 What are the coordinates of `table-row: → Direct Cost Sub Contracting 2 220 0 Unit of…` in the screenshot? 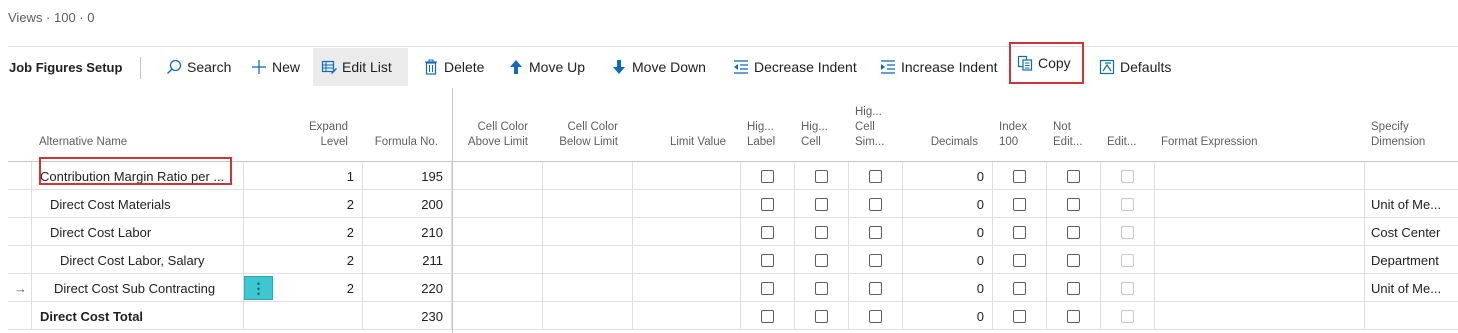 It's located at (733, 288).